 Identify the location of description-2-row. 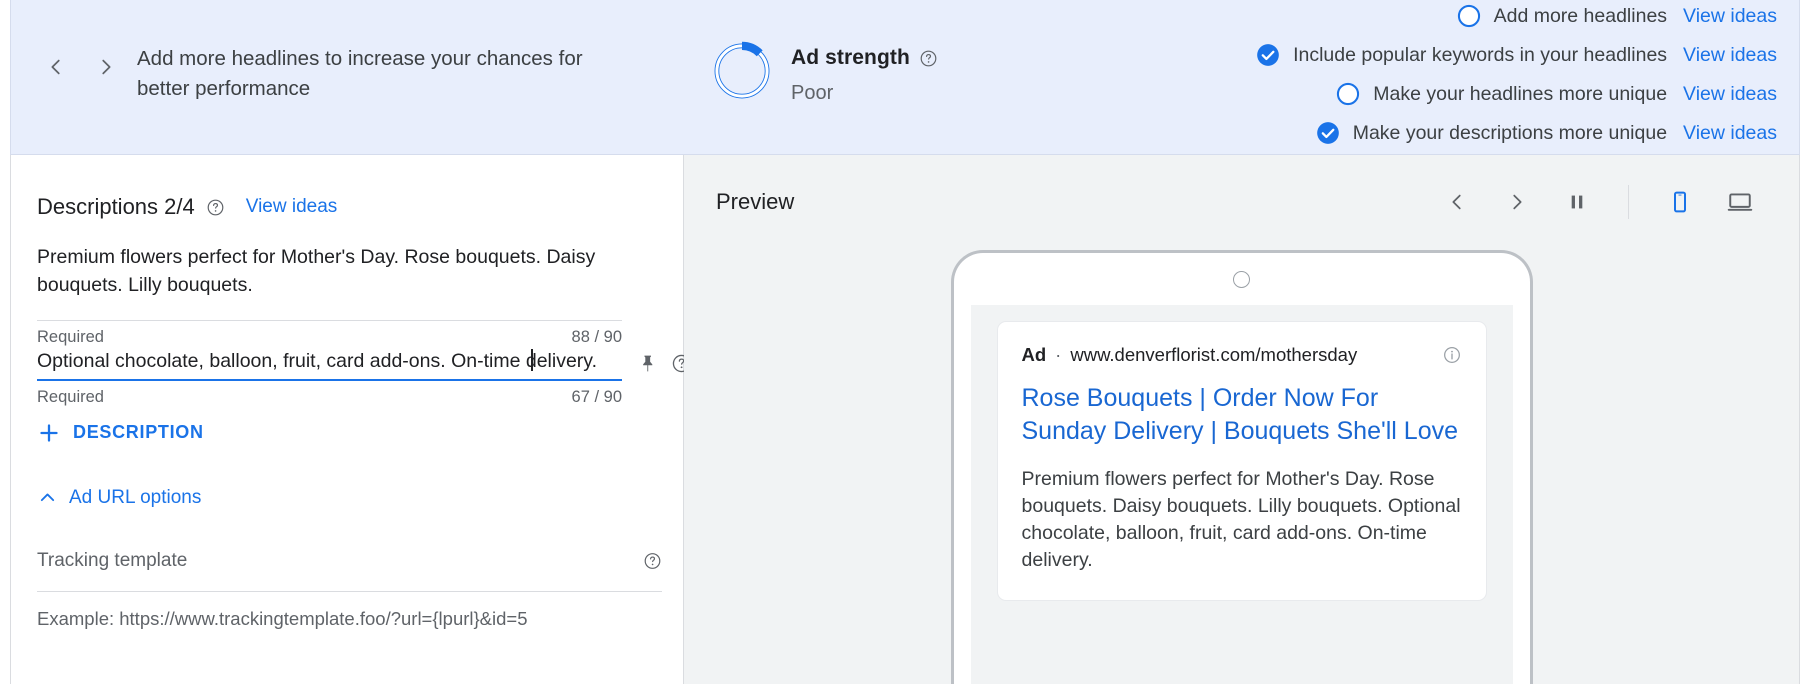
(364, 363).